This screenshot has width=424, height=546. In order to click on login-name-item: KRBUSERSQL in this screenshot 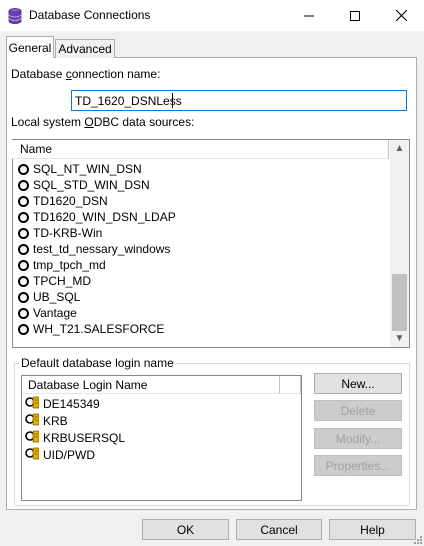, I will do `click(75, 437)`.